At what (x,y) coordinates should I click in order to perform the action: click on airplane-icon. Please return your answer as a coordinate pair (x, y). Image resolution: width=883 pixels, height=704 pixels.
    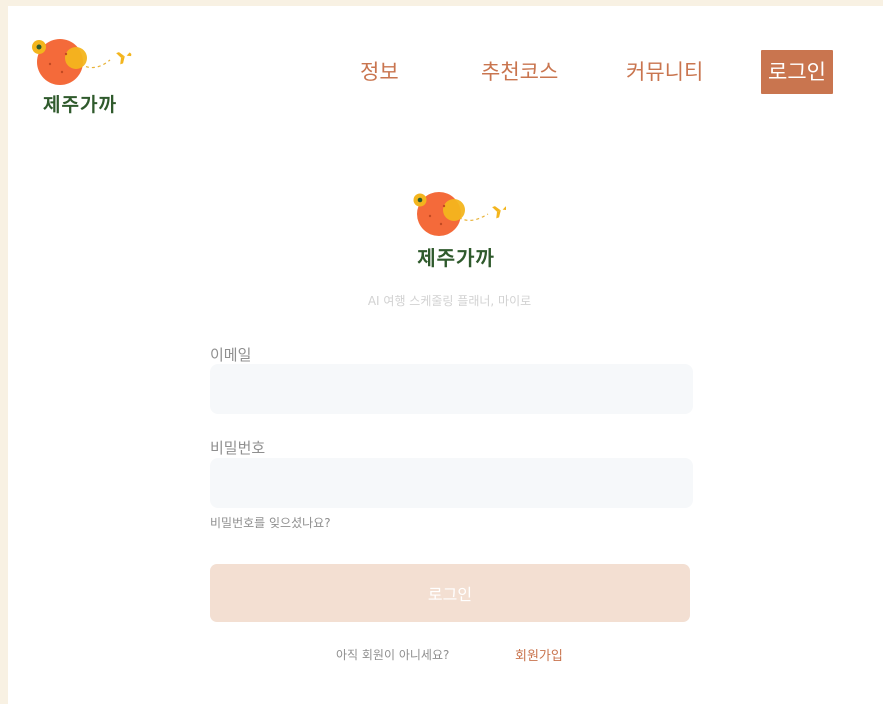
    Looking at the image, I should click on (498, 212).